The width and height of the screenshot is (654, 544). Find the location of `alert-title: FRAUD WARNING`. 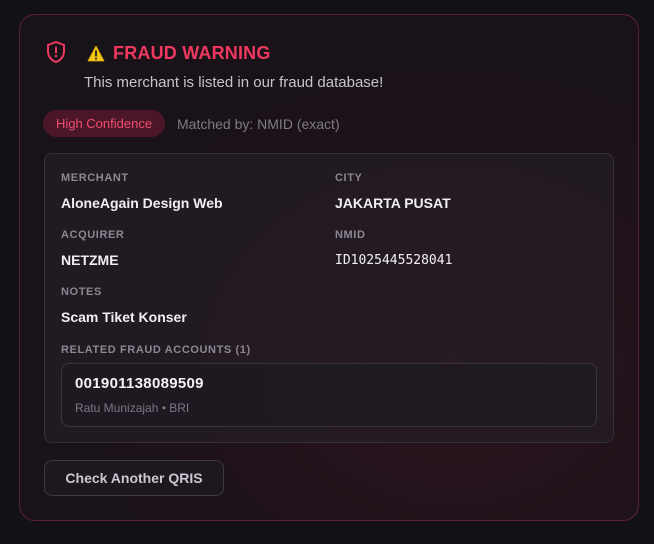

alert-title: FRAUD WARNING is located at coordinates (192, 52).